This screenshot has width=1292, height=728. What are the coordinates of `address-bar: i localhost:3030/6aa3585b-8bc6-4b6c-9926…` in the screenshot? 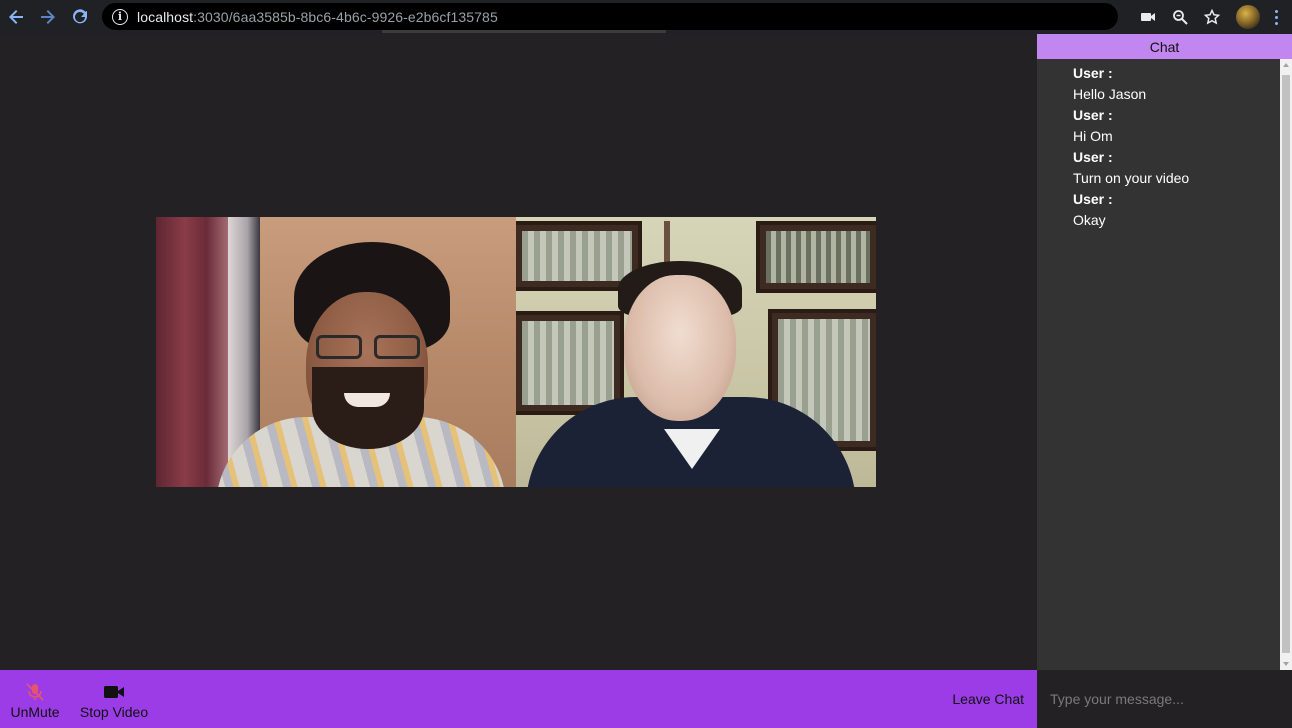 It's located at (610, 16).